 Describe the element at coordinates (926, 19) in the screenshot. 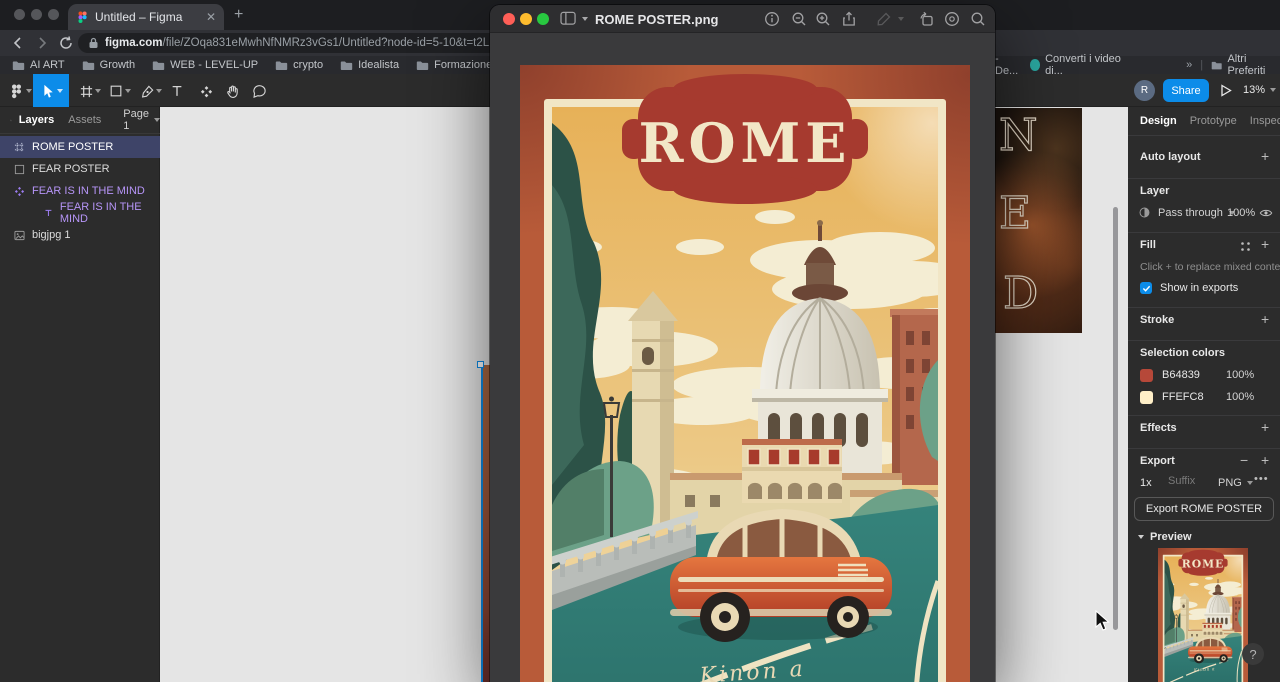

I see `rotate-icon` at that location.